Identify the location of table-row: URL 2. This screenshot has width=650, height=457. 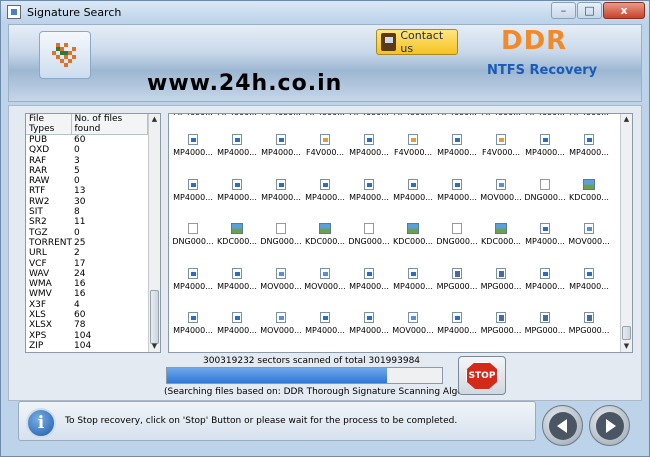
(87, 253).